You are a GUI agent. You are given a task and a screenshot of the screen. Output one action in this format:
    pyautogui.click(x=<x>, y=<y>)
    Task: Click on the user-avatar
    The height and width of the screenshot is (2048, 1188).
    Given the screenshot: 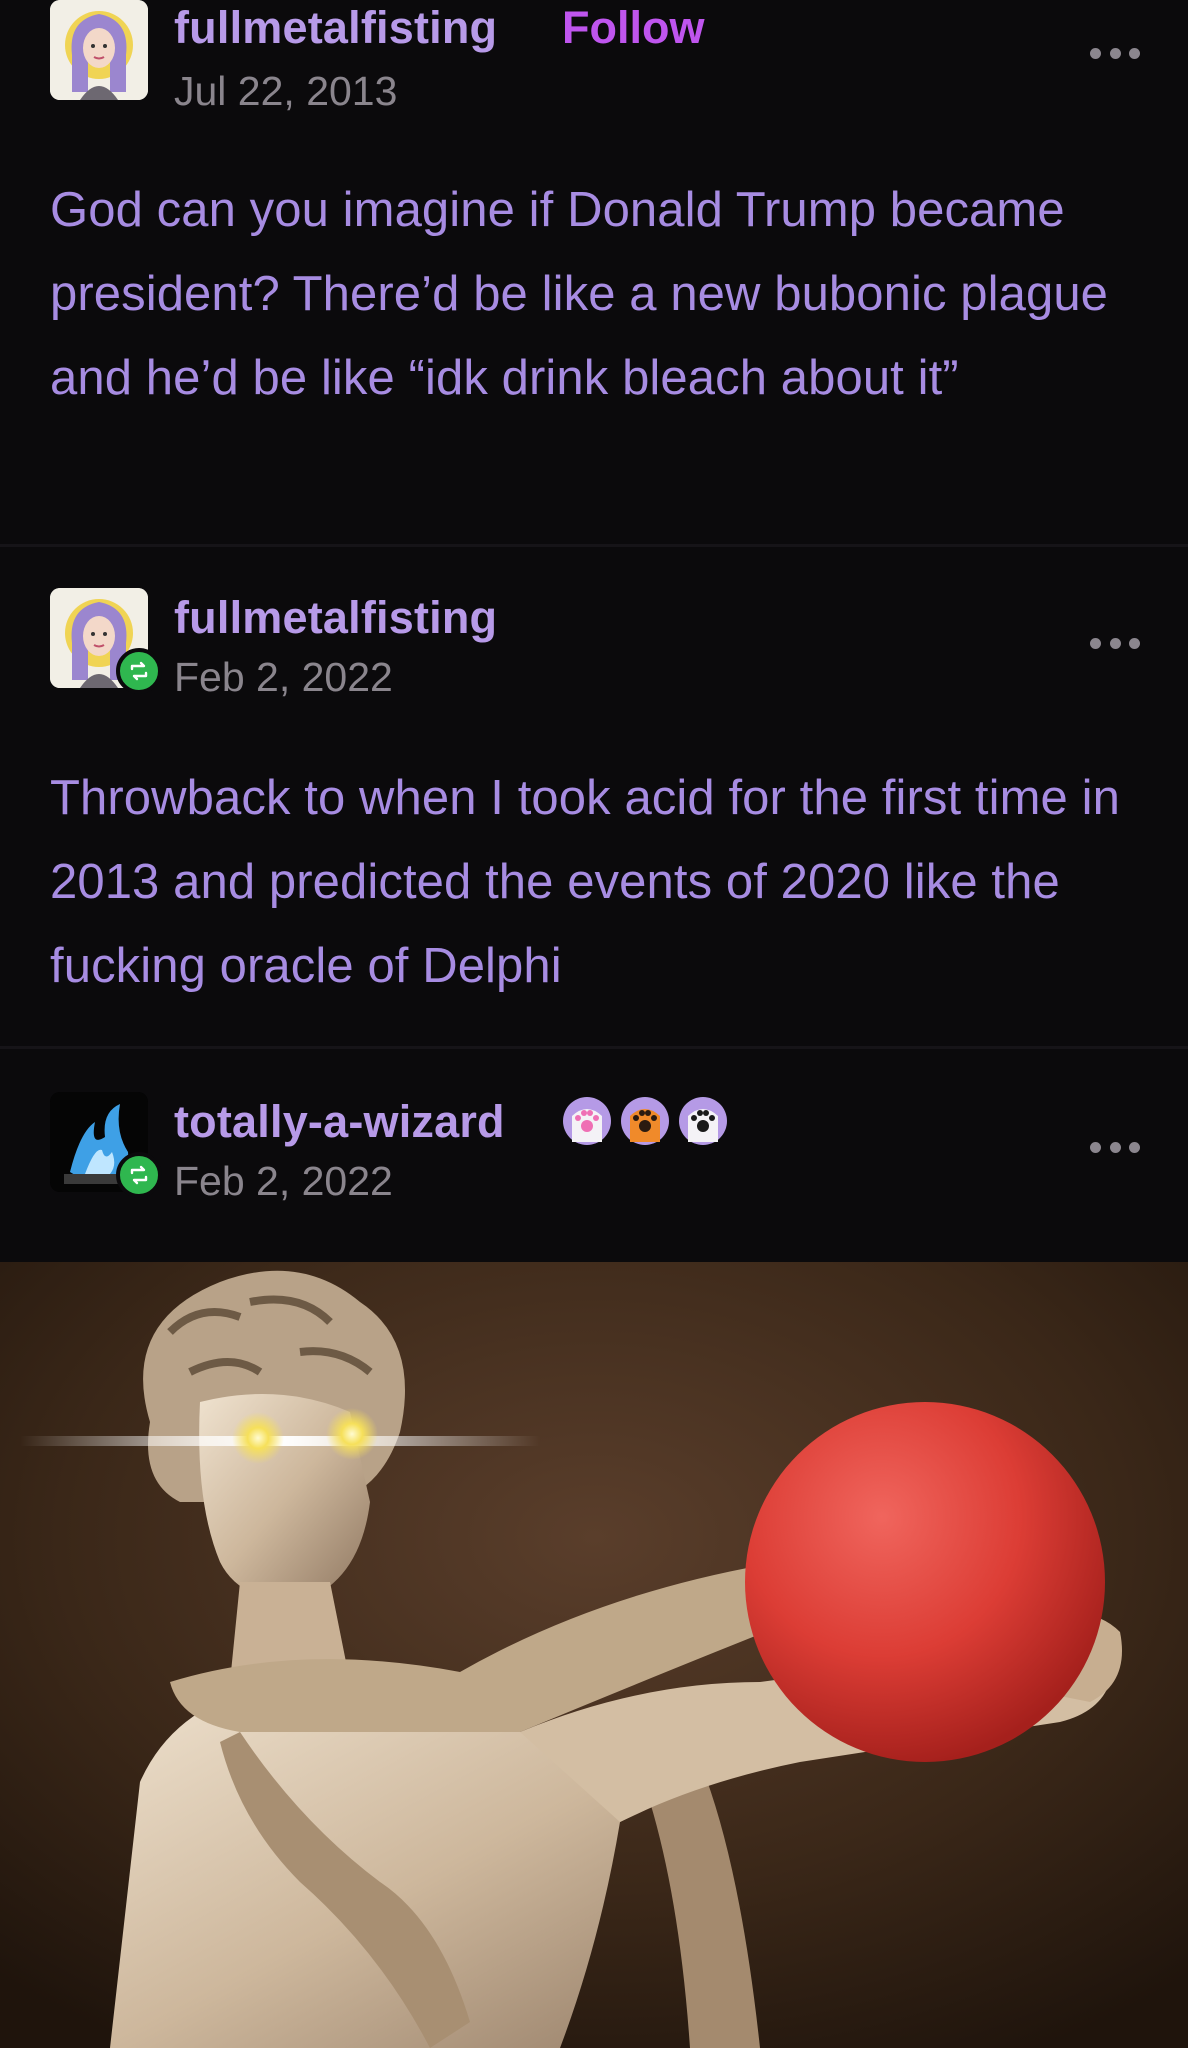 What is the action you would take?
    pyautogui.click(x=99, y=50)
    